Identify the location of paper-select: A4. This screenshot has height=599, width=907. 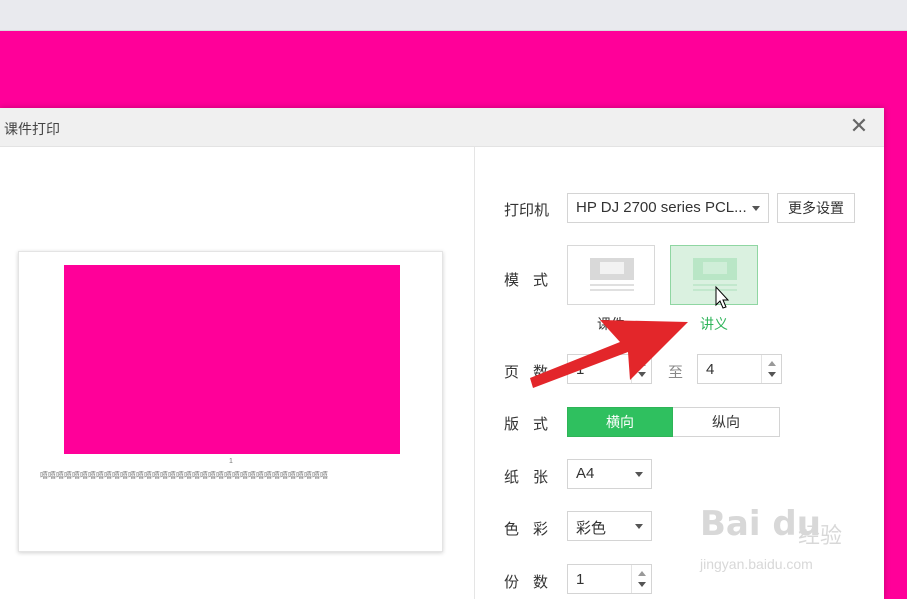
(609, 474).